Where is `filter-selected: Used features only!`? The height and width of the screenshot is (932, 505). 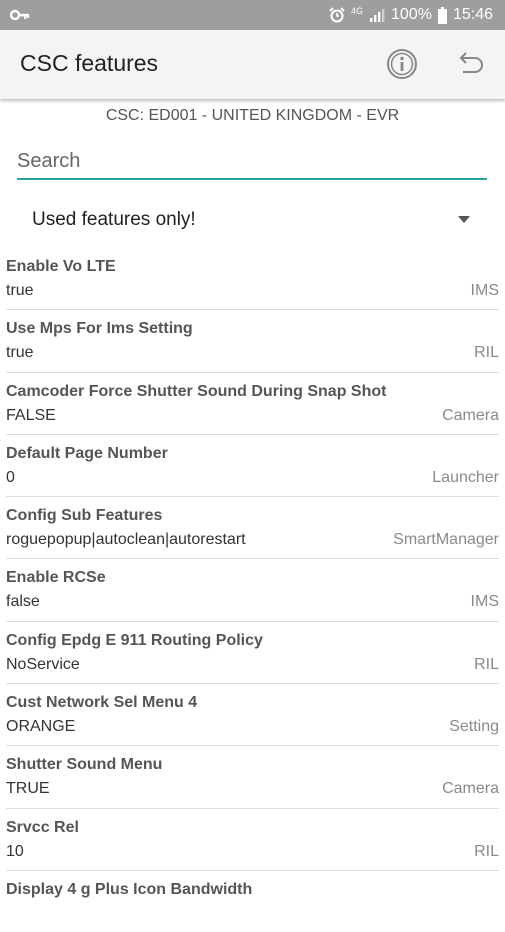
filter-selected: Used features only! is located at coordinates (114, 219).